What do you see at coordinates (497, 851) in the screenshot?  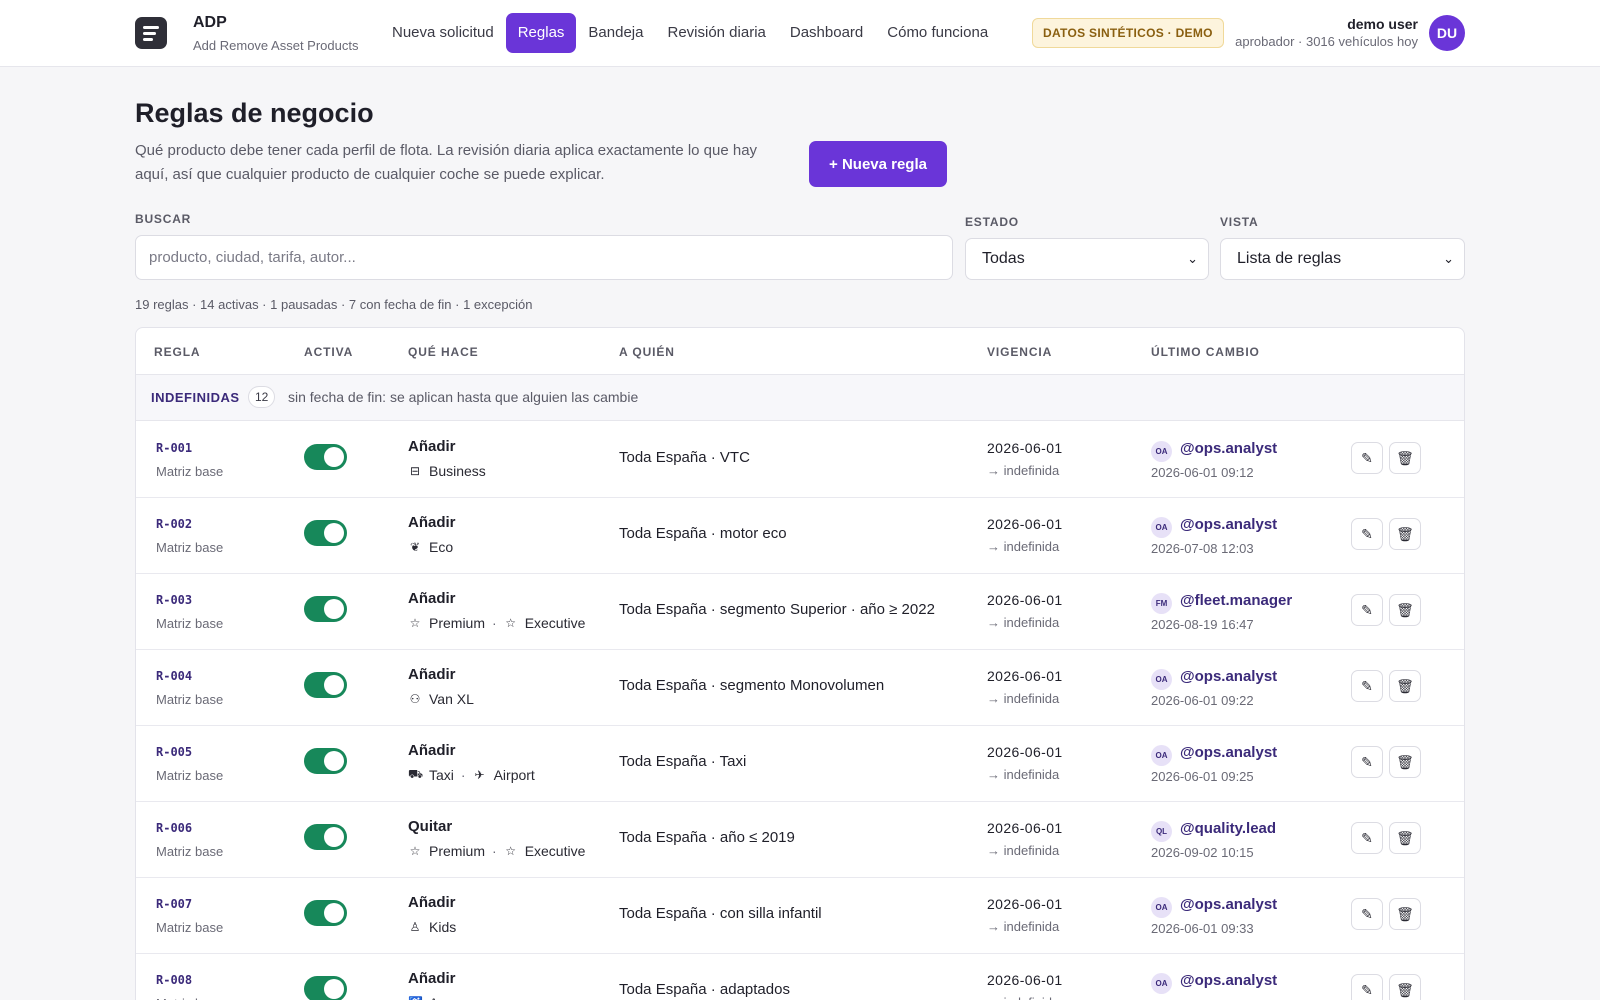 I see `rule-products: ☆ Premium · ☆ Executive` at bounding box center [497, 851].